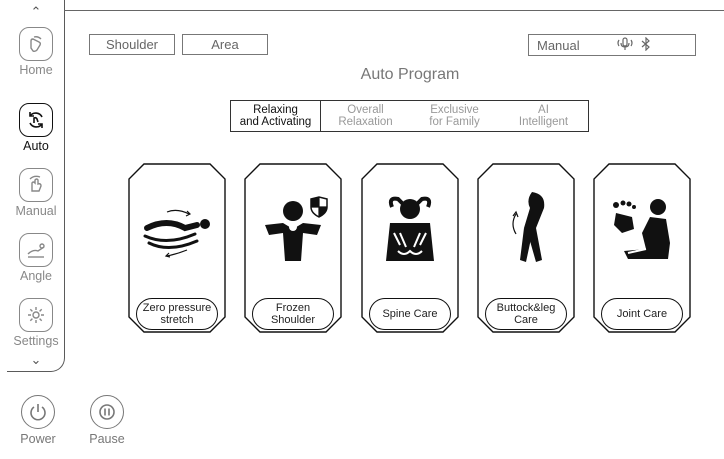 This screenshot has height=459, width=724. Describe the element at coordinates (38, 412) in the screenshot. I see `power-icon` at that location.